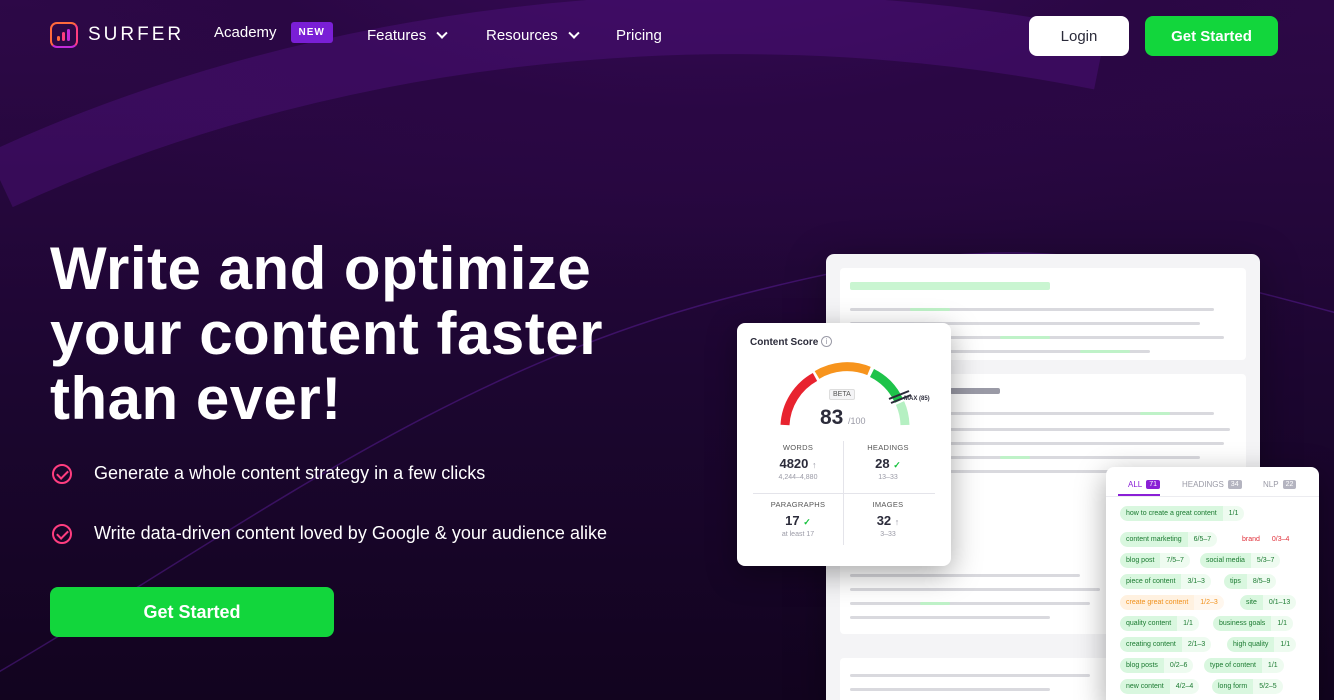 The height and width of the screenshot is (700, 1334). I want to click on keyword-chip: blog post 7/5–7, so click(1155, 560).